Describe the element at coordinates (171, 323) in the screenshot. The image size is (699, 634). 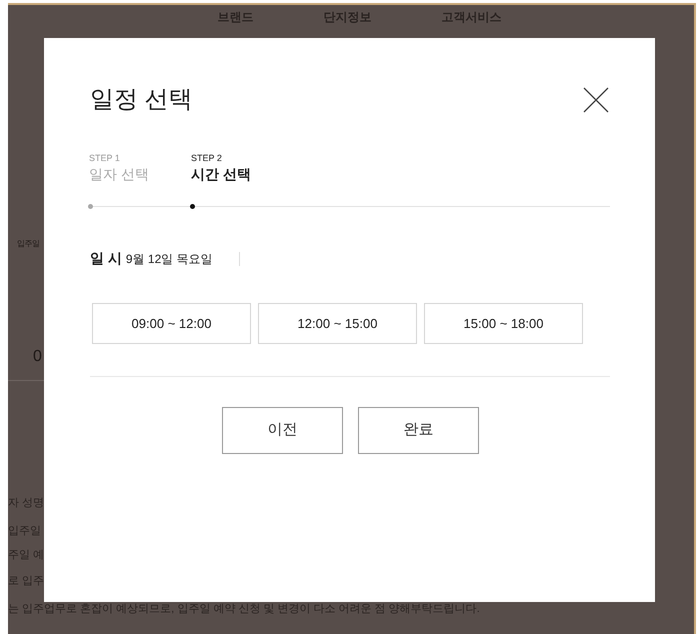
I see `time-slot-button: 09:00 ~ 12:00` at that location.